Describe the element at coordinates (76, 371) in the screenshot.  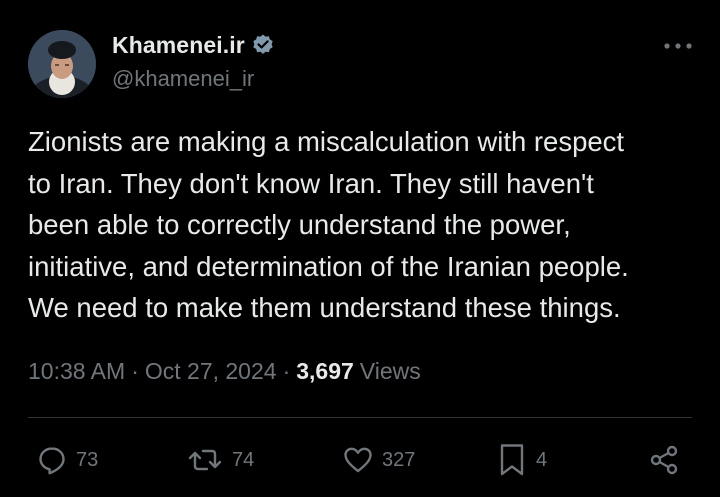
I see `tweet-time: 10:38 AM` at that location.